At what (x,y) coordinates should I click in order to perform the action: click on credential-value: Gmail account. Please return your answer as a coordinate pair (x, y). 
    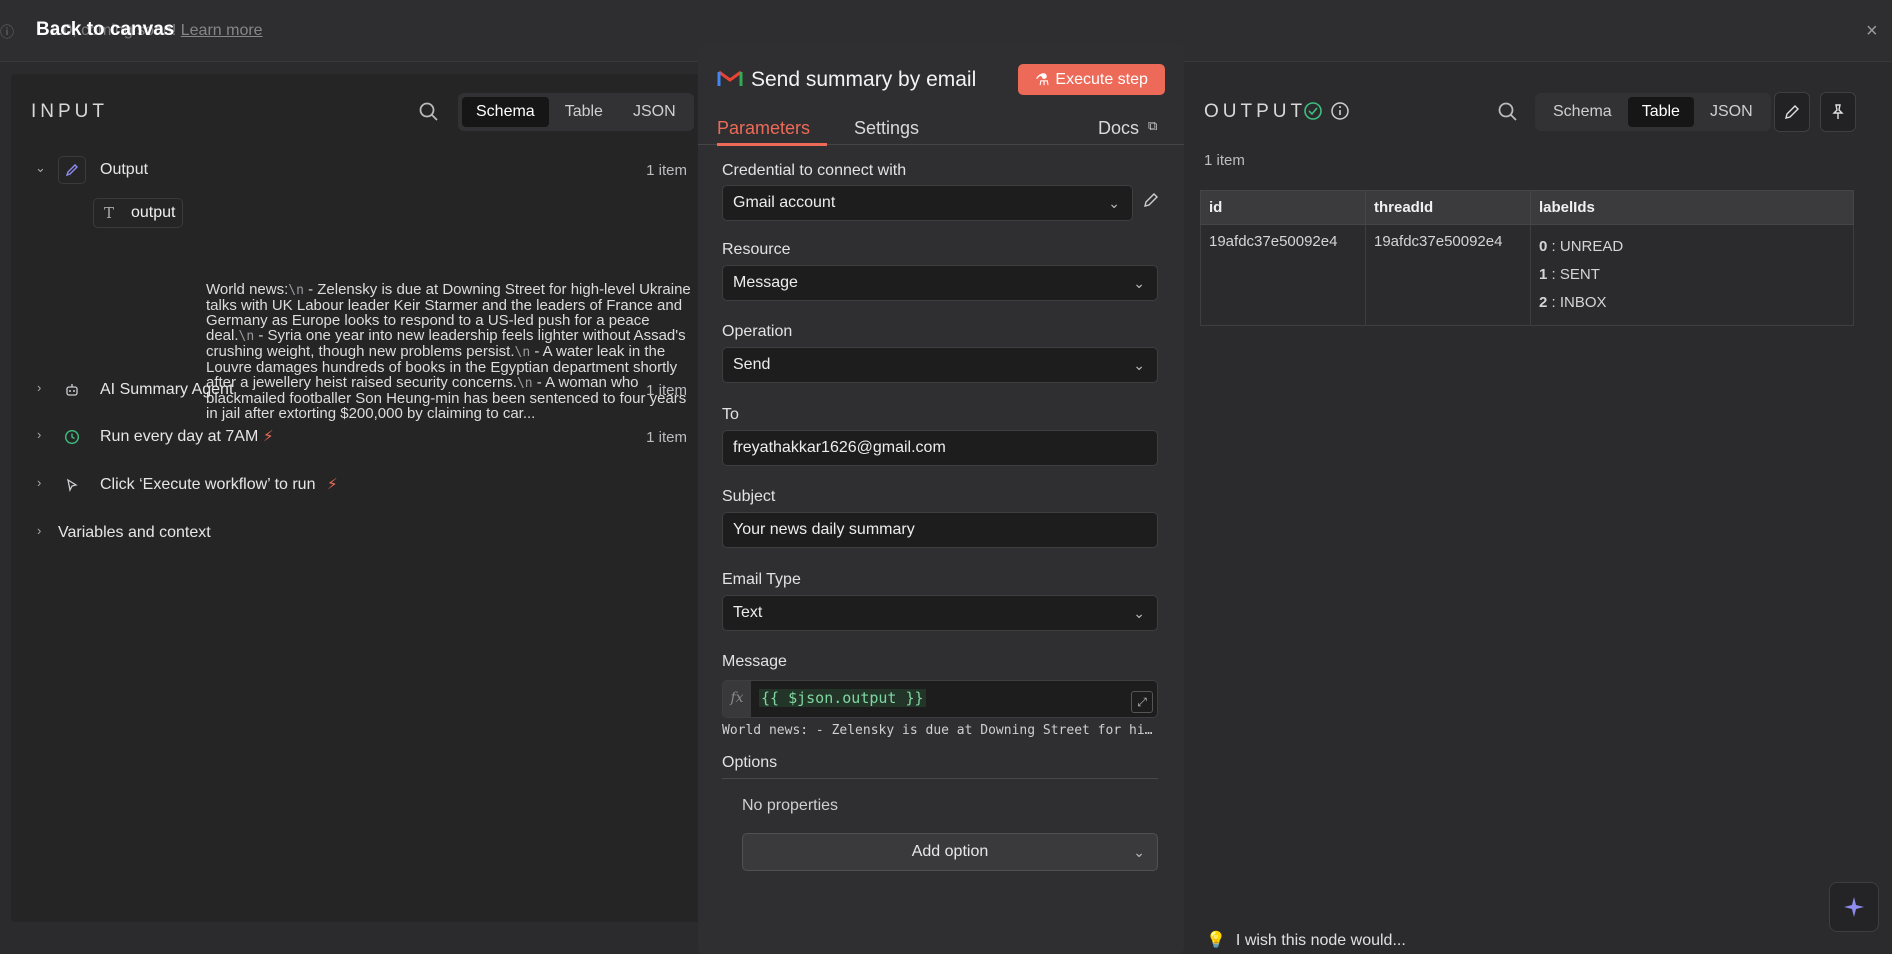
    Looking at the image, I should click on (784, 202).